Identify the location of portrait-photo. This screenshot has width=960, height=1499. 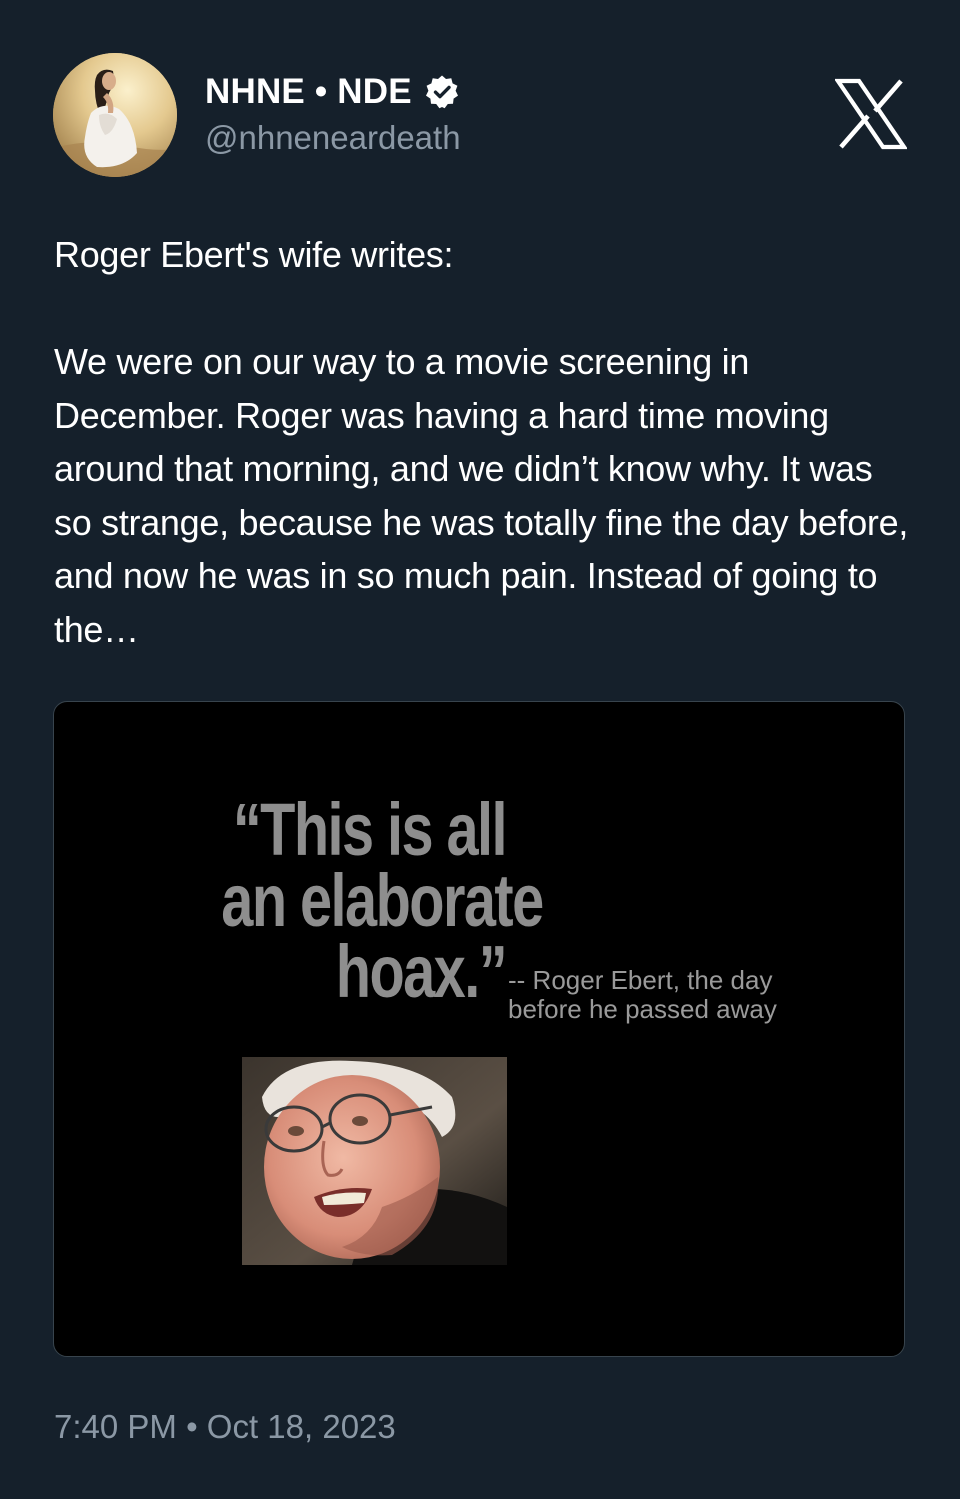
(374, 1161).